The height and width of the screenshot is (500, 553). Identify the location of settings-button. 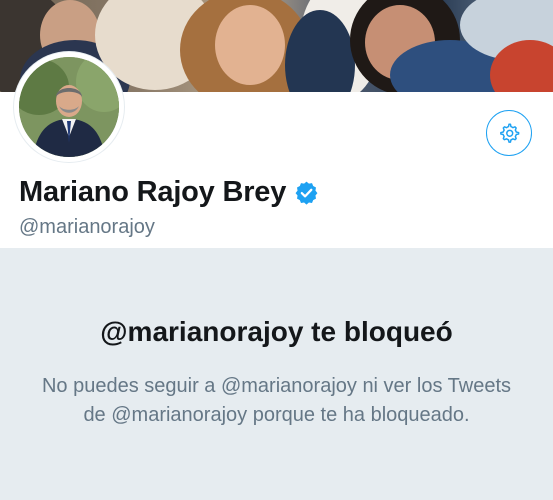
(509, 133).